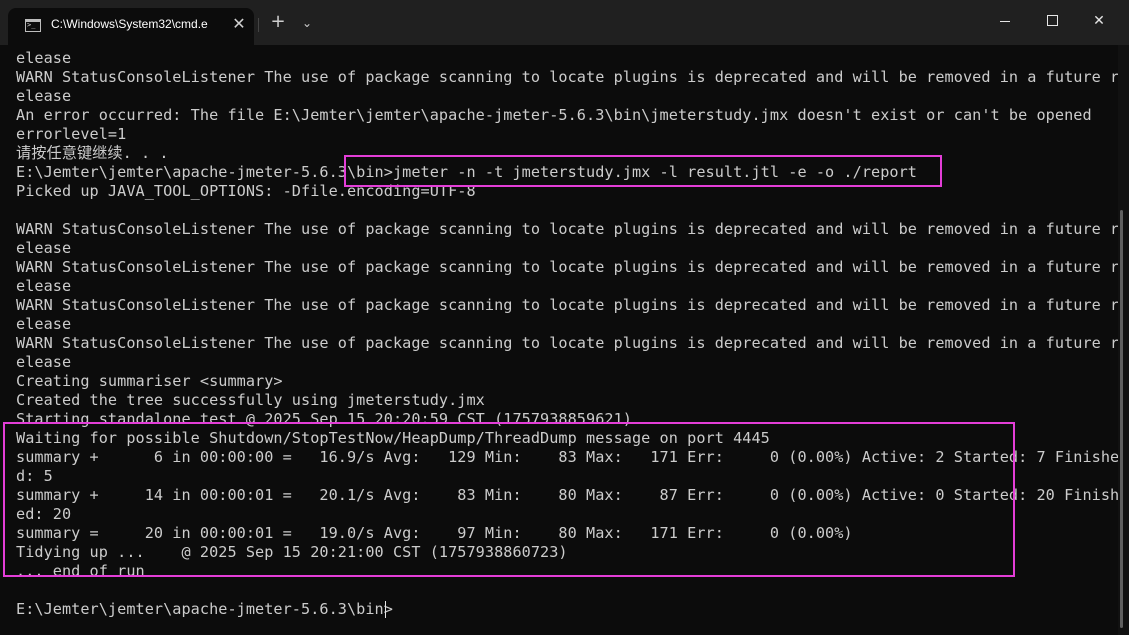  I want to click on text-cursor, so click(385, 609).